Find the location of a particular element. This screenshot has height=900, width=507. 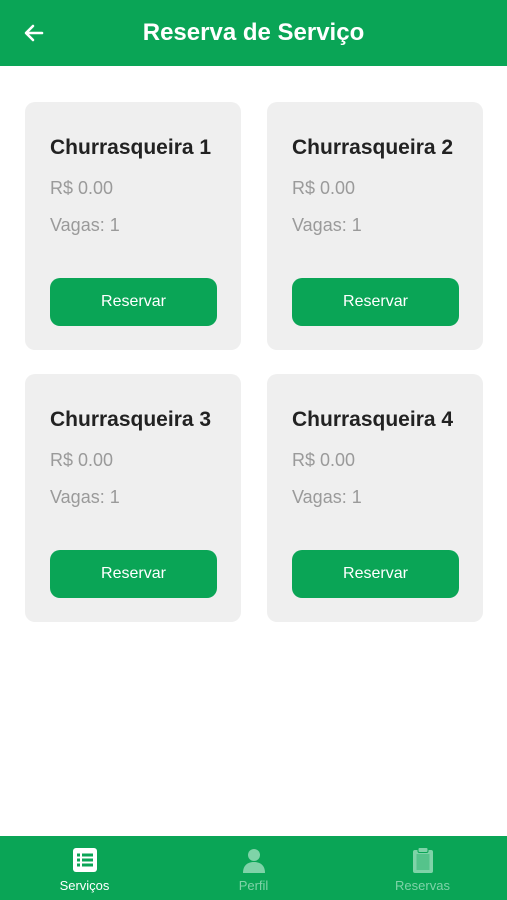

list-icon is located at coordinates (84, 860).